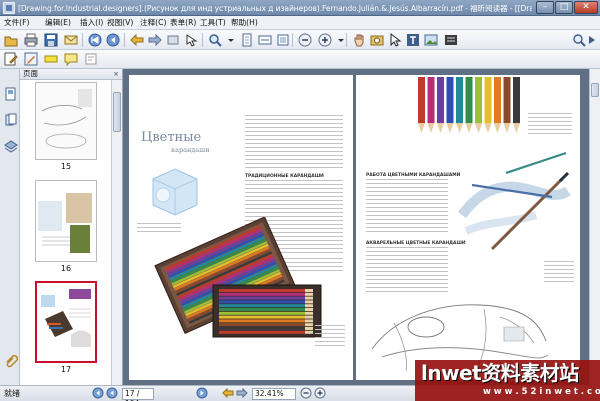  What do you see at coordinates (593, 40) in the screenshot?
I see `search-next-icon` at bounding box center [593, 40].